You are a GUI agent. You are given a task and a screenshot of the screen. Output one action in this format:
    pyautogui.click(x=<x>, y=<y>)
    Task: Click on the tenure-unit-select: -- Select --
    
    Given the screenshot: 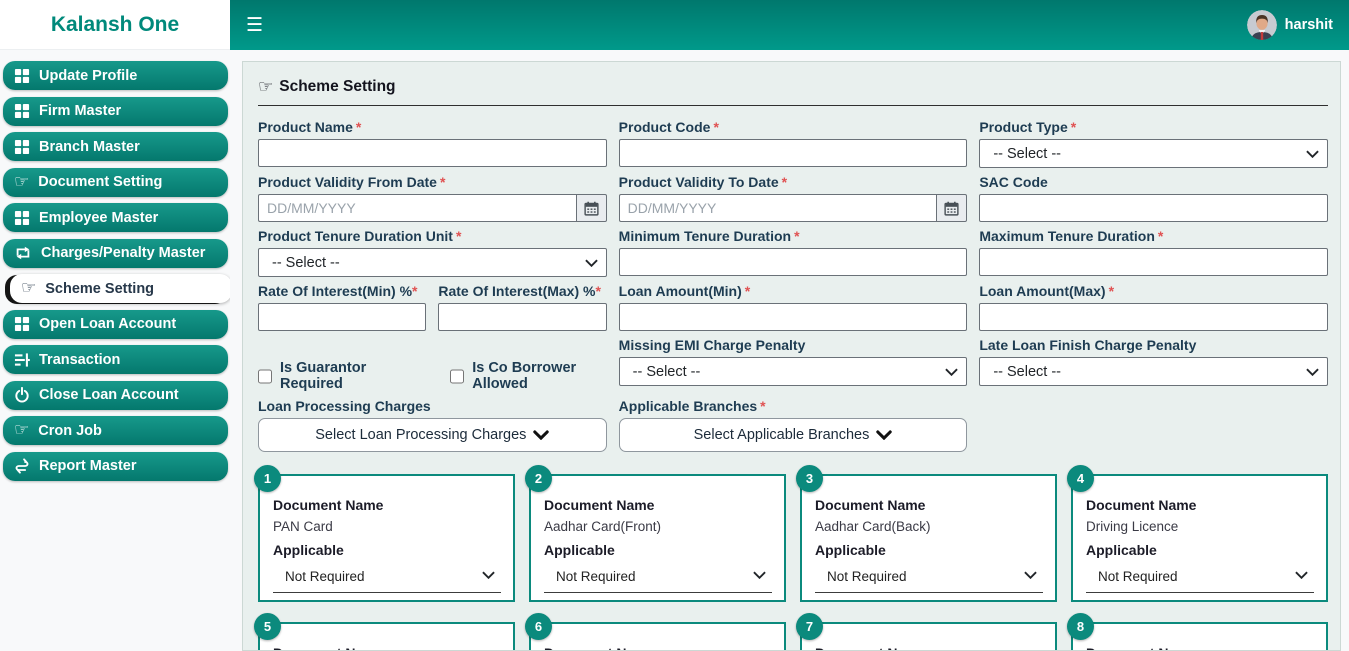 What is the action you would take?
    pyautogui.click(x=432, y=262)
    